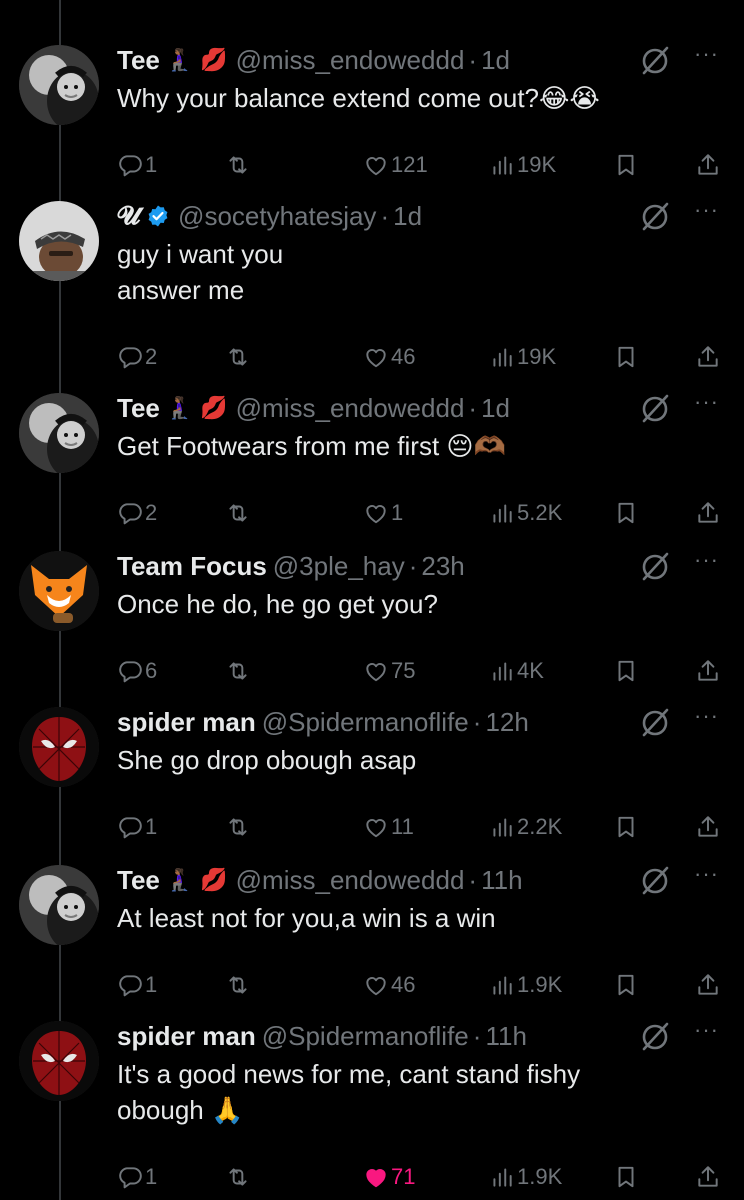  Describe the element at coordinates (525, 827) in the screenshot. I see `views-button: 2.2K` at that location.